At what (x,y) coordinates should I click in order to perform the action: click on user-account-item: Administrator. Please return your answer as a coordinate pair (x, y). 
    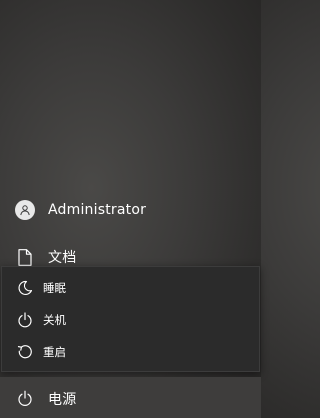
    Looking at the image, I should click on (130, 210).